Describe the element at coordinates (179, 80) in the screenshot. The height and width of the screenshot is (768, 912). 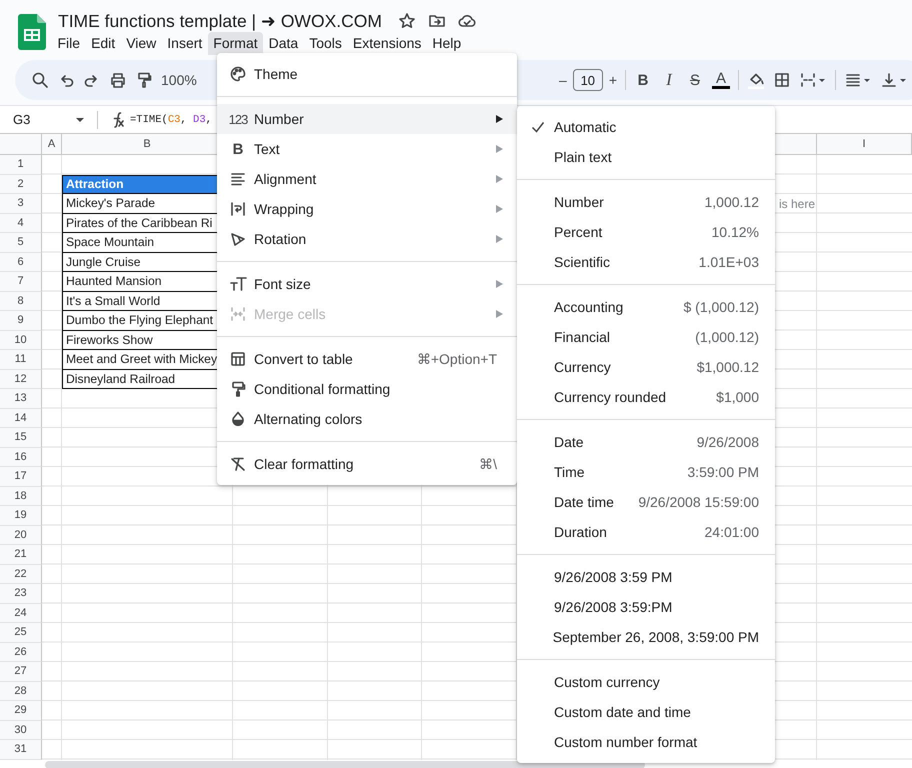
I see `zoom-button: 100%` at that location.